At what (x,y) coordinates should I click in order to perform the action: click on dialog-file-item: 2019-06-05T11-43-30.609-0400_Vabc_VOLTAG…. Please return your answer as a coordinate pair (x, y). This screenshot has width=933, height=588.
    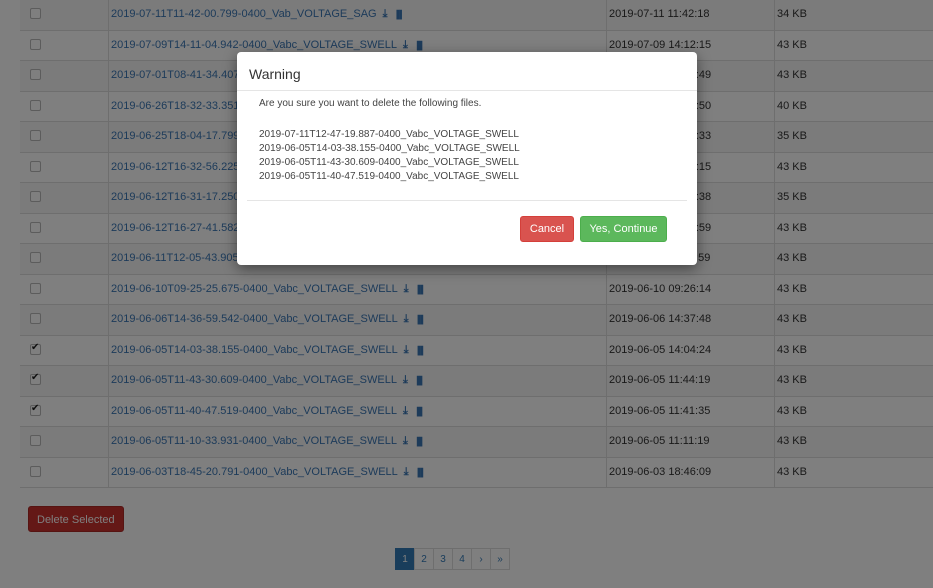
    Looking at the image, I should click on (389, 162).